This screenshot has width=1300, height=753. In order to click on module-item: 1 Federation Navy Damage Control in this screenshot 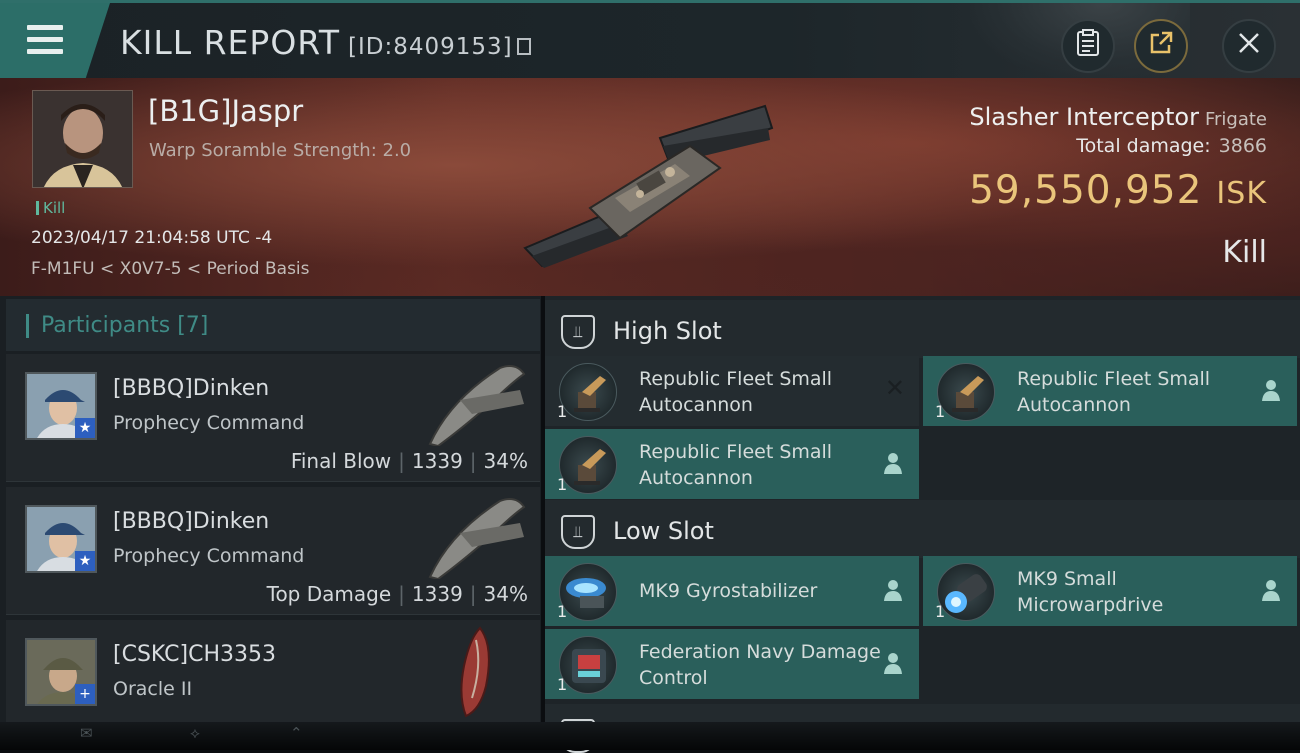, I will do `click(732, 664)`.